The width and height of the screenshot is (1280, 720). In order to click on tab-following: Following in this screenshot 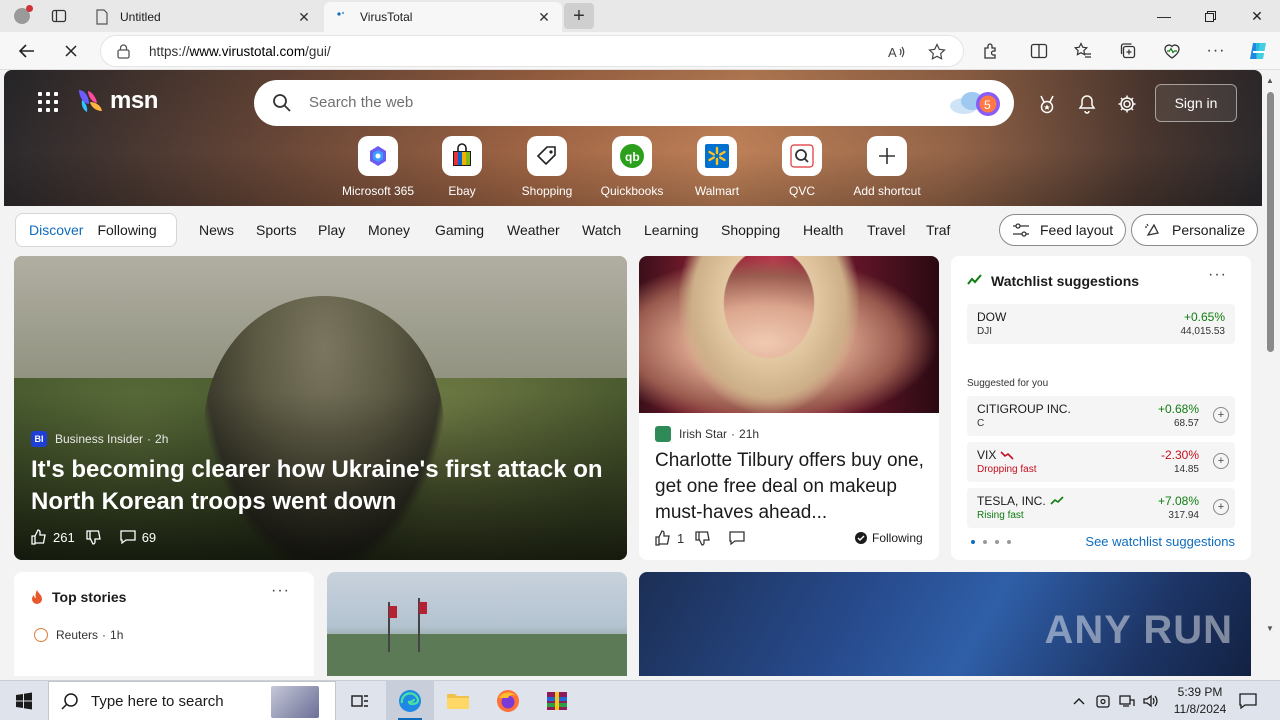, I will do `click(126, 230)`.